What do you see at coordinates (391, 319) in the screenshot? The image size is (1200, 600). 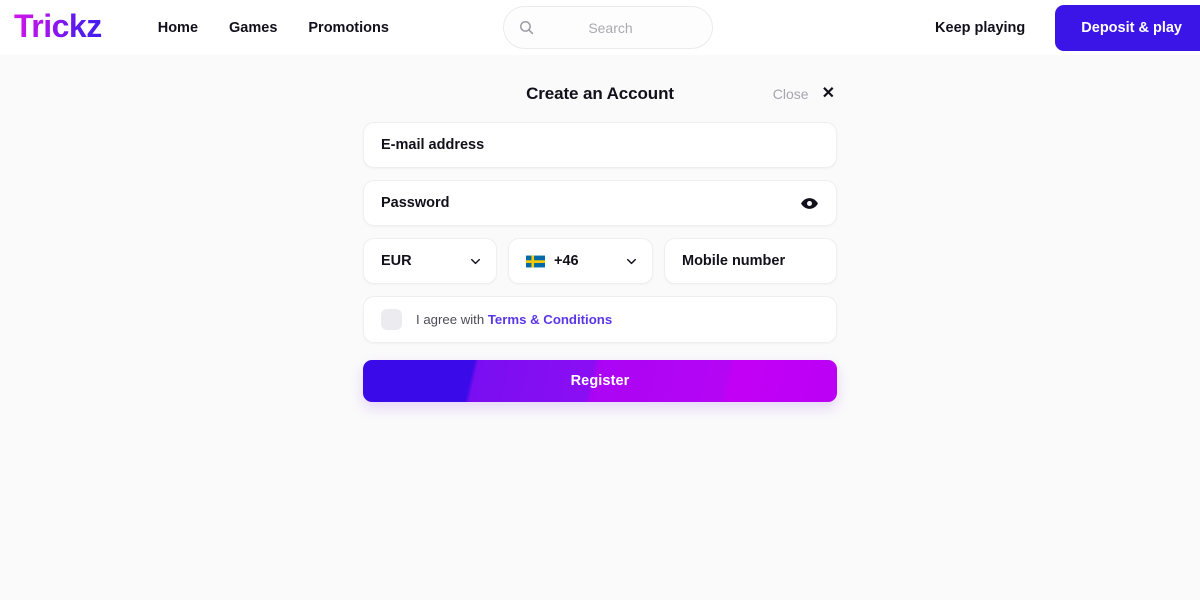 I see `terms-checkbox` at bounding box center [391, 319].